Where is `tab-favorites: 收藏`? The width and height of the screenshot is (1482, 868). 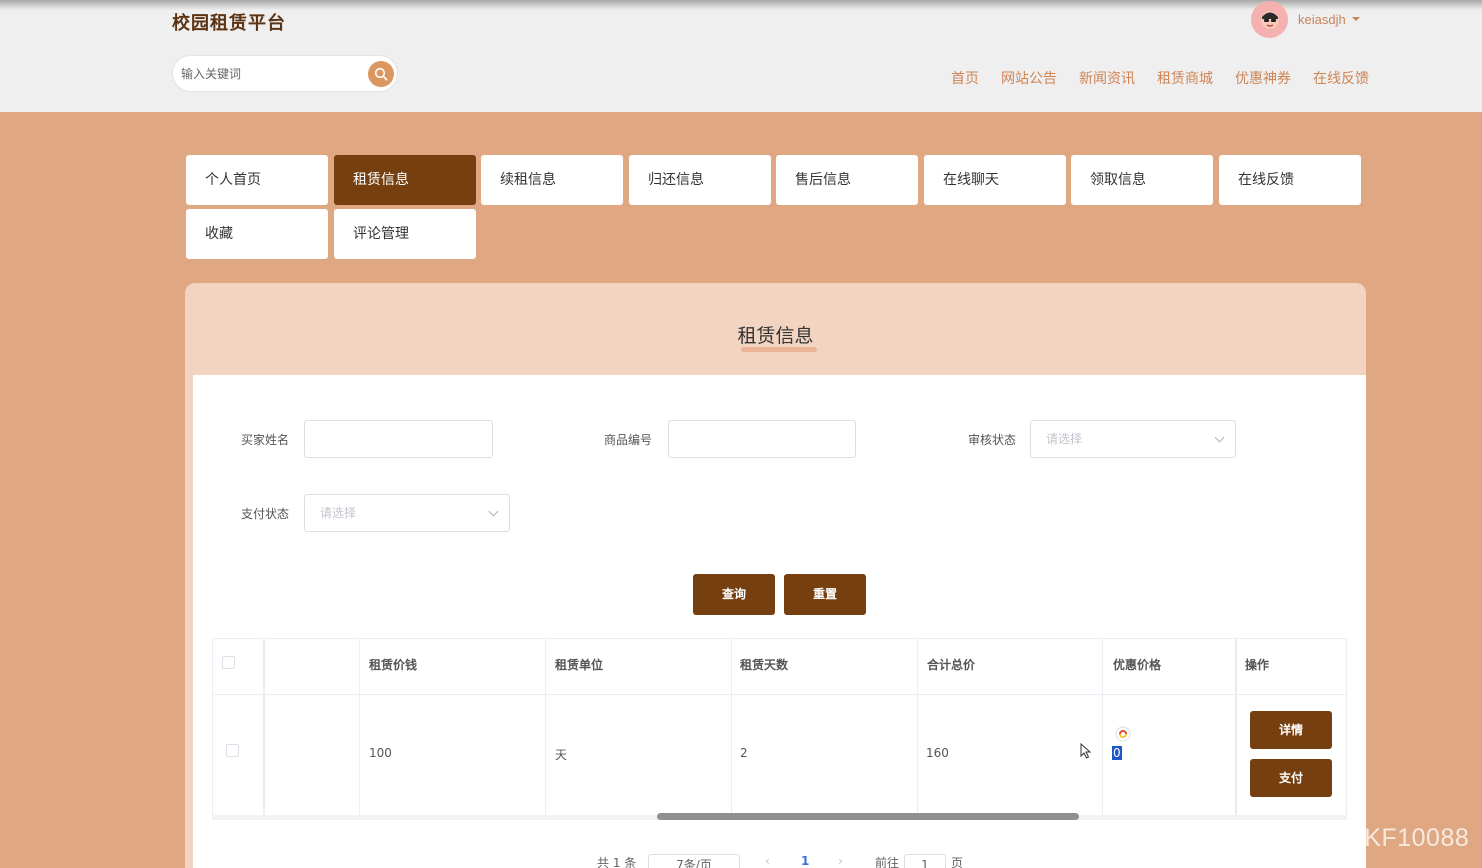
tab-favorites: 收藏 is located at coordinates (257, 234).